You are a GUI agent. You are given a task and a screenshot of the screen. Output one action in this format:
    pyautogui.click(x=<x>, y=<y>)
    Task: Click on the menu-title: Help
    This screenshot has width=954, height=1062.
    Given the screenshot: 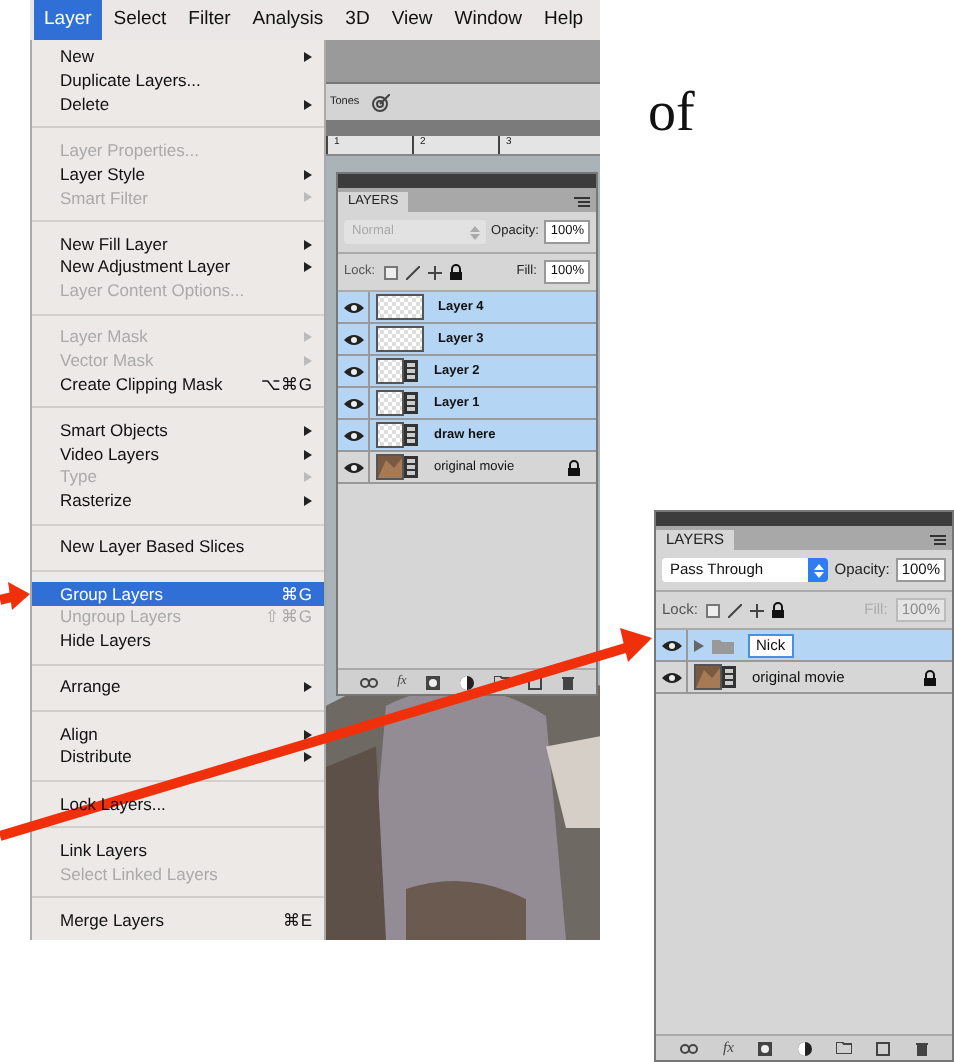 What is the action you would take?
    pyautogui.click(x=564, y=20)
    